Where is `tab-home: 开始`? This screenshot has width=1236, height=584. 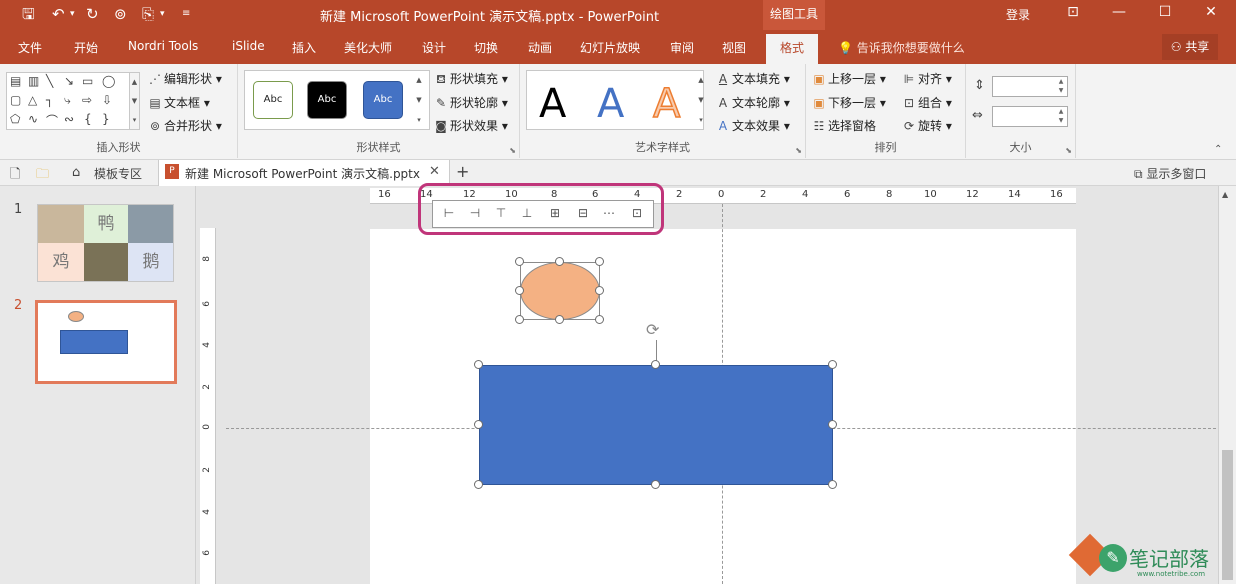
tab-home: 开始 is located at coordinates (86, 47).